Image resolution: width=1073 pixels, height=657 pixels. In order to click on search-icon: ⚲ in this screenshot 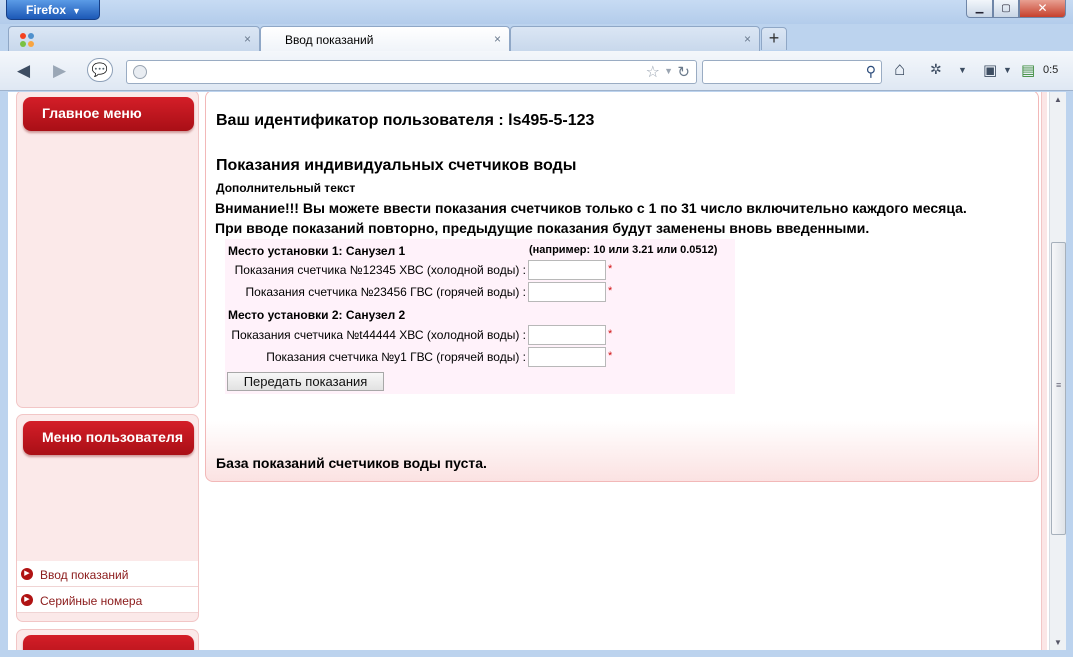, I will do `click(871, 71)`.